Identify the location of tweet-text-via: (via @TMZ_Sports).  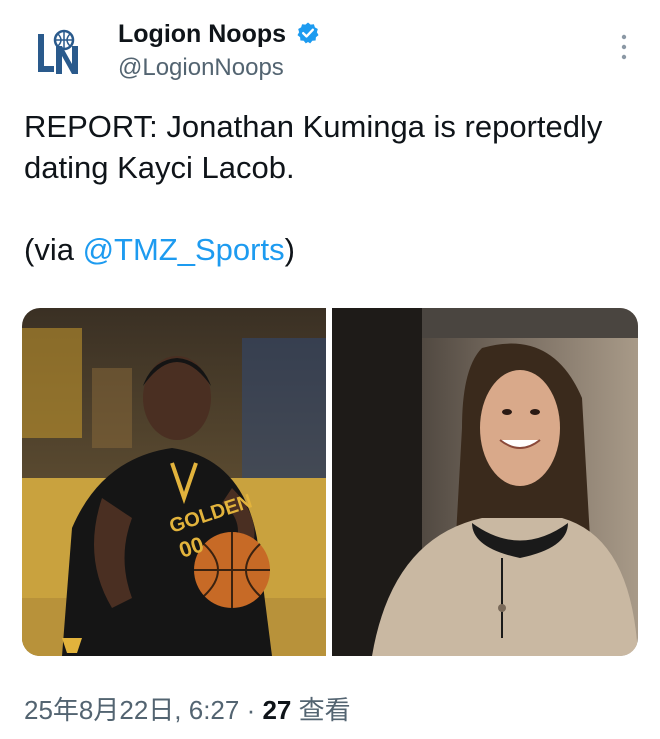
(334, 249).